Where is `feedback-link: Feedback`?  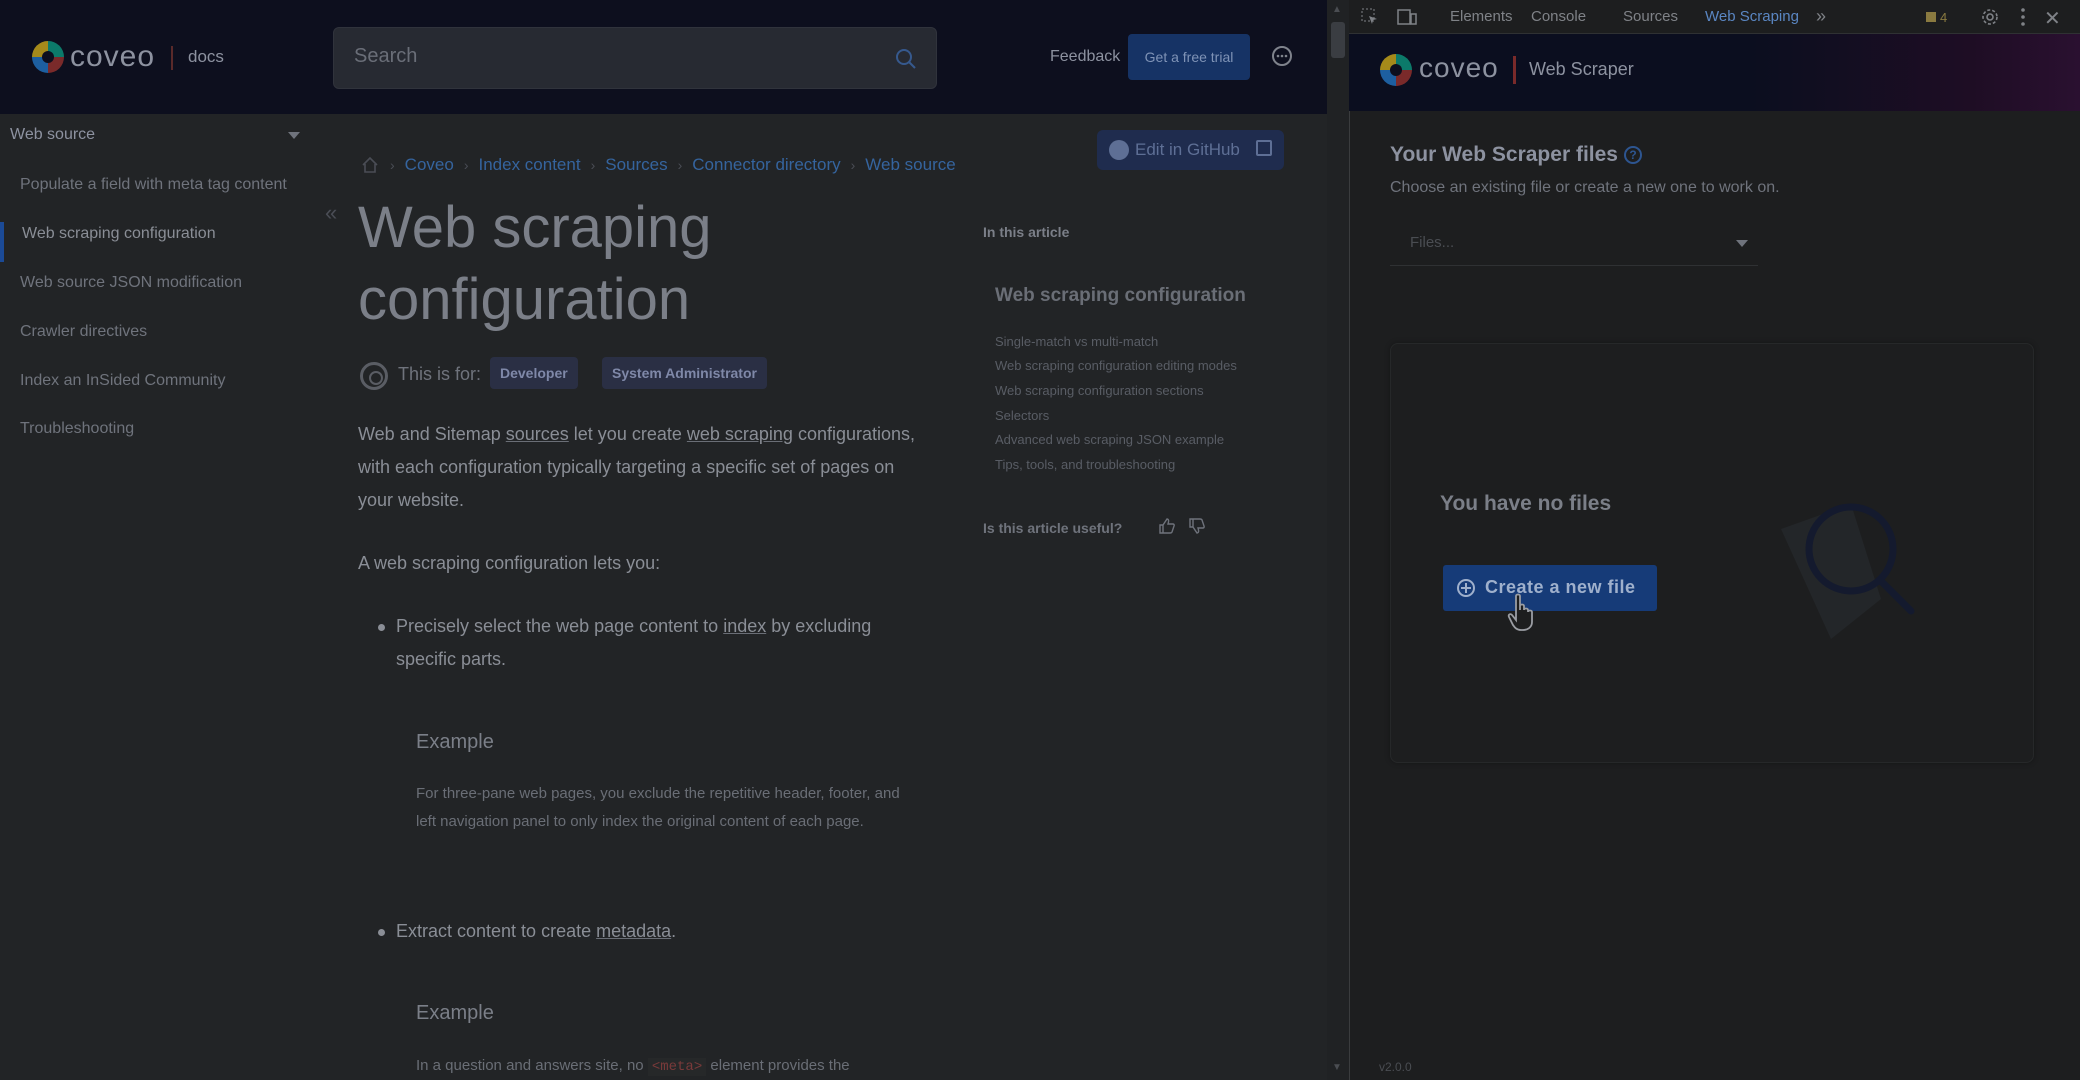
feedback-link: Feedback is located at coordinates (1085, 57).